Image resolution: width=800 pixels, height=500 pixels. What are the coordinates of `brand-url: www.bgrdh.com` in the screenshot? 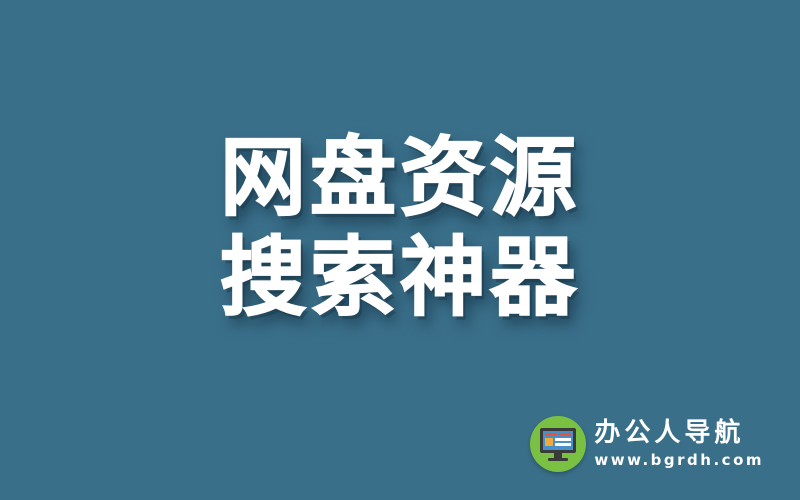 It's located at (679, 460).